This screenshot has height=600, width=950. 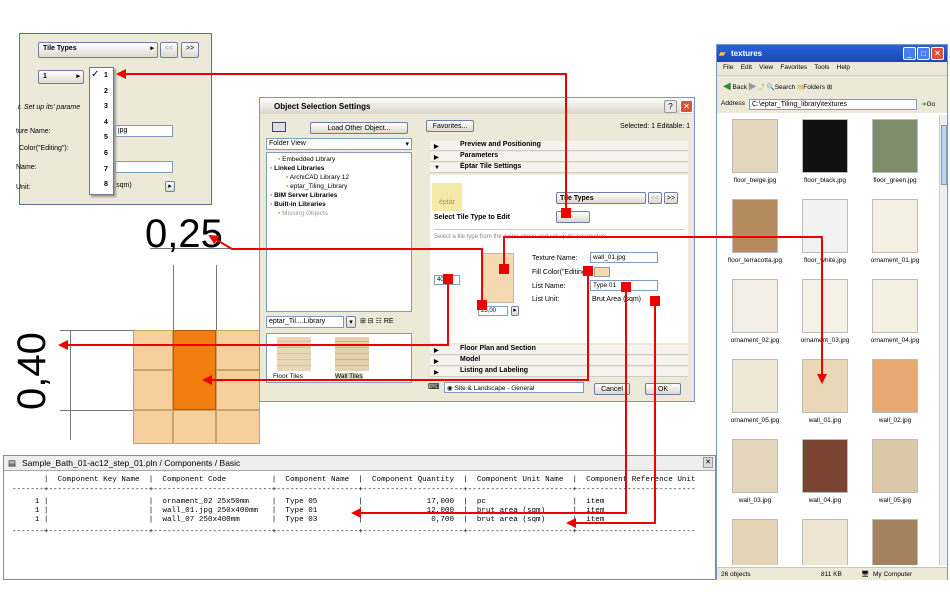 I want to click on arrow-listunit-to-row, so click(x=611, y=414).